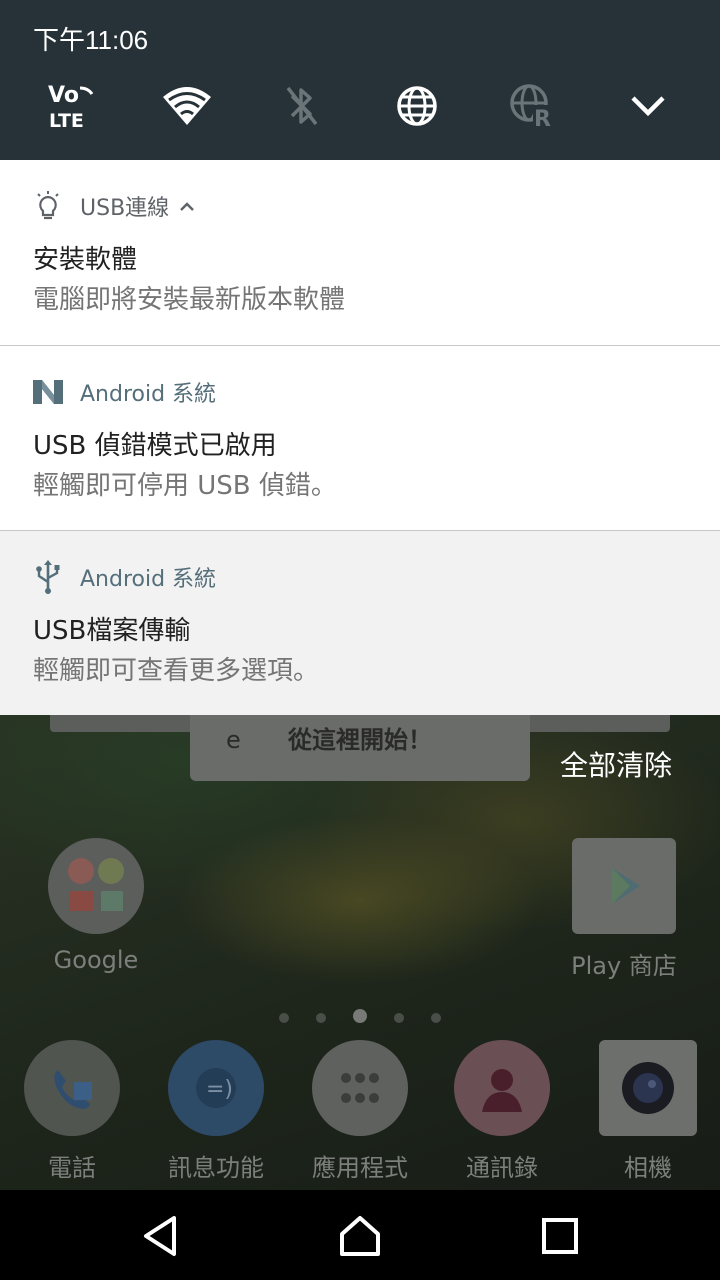 This screenshot has height=1280, width=720. I want to click on widget-glyph: e, so click(233, 740).